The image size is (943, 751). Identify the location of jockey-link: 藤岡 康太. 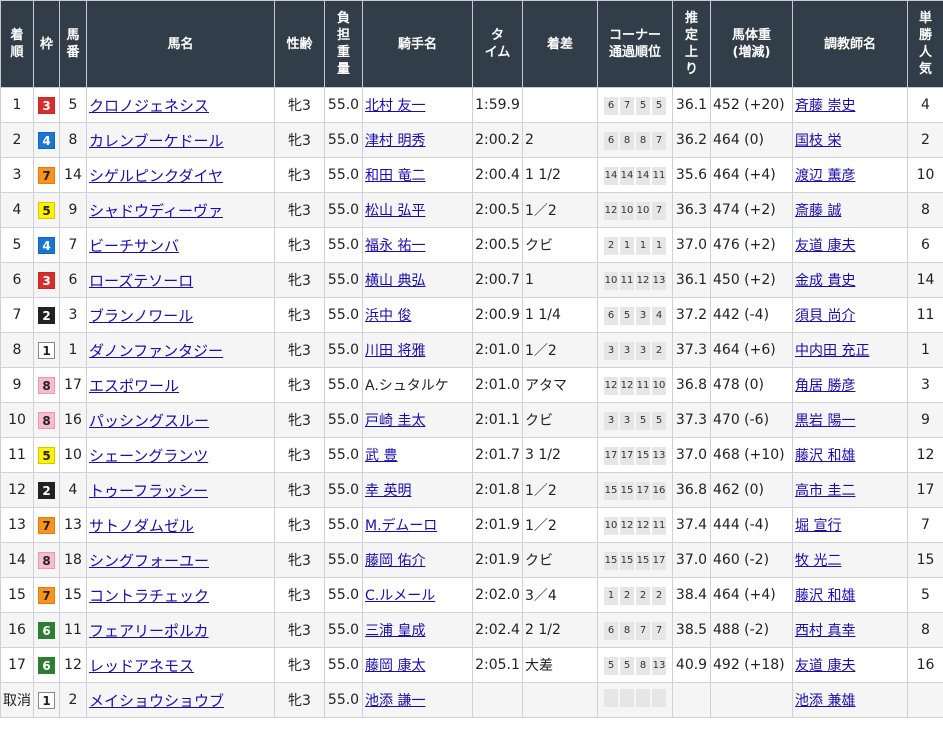
(395, 666).